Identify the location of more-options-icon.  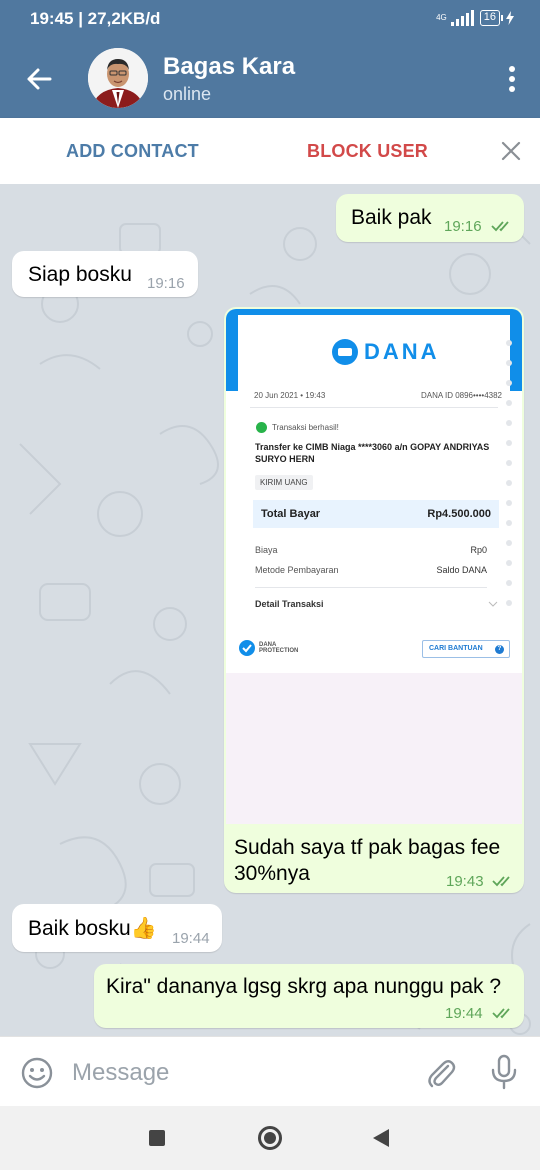
(512, 79).